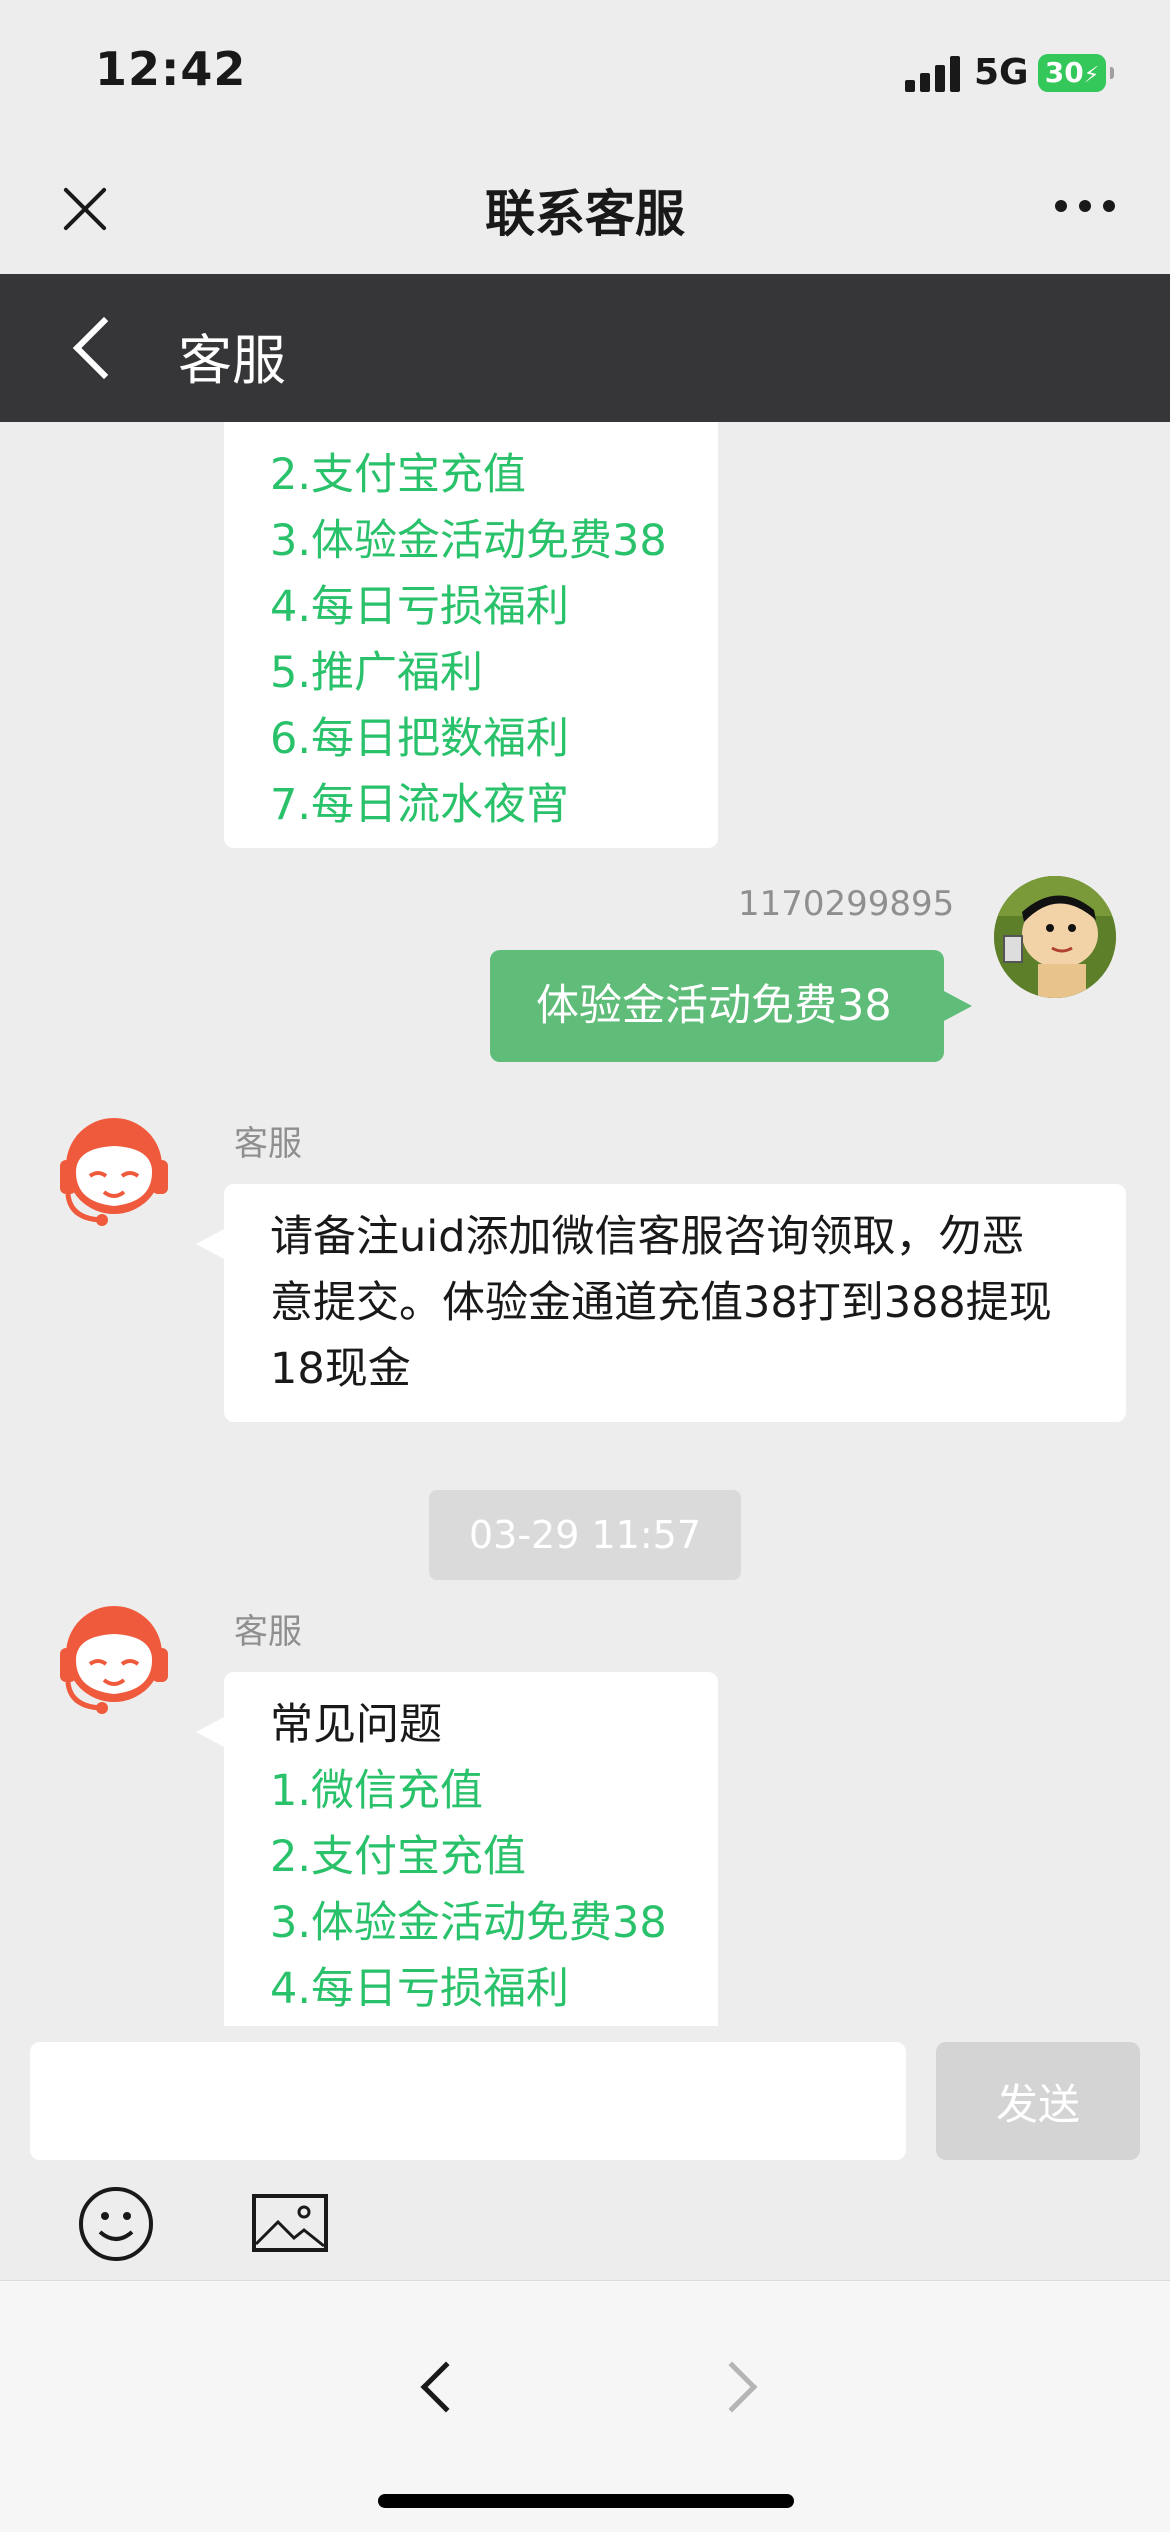 The width and height of the screenshot is (1170, 2532). I want to click on signal-icon, so click(933, 74).